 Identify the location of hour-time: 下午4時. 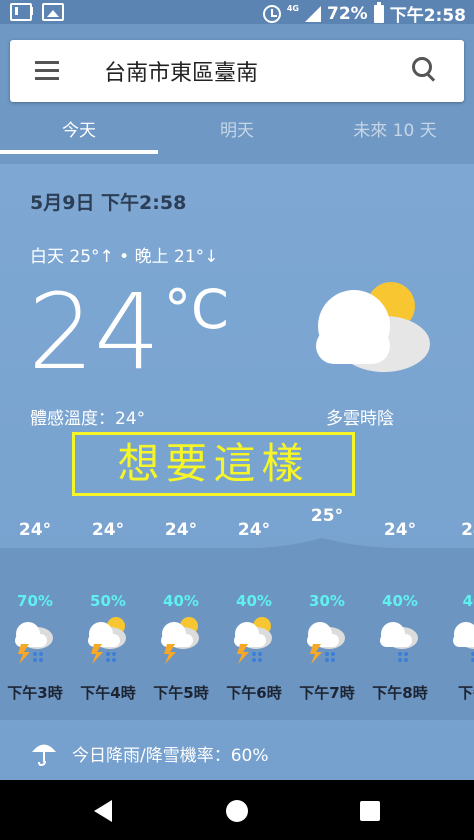
(108, 693).